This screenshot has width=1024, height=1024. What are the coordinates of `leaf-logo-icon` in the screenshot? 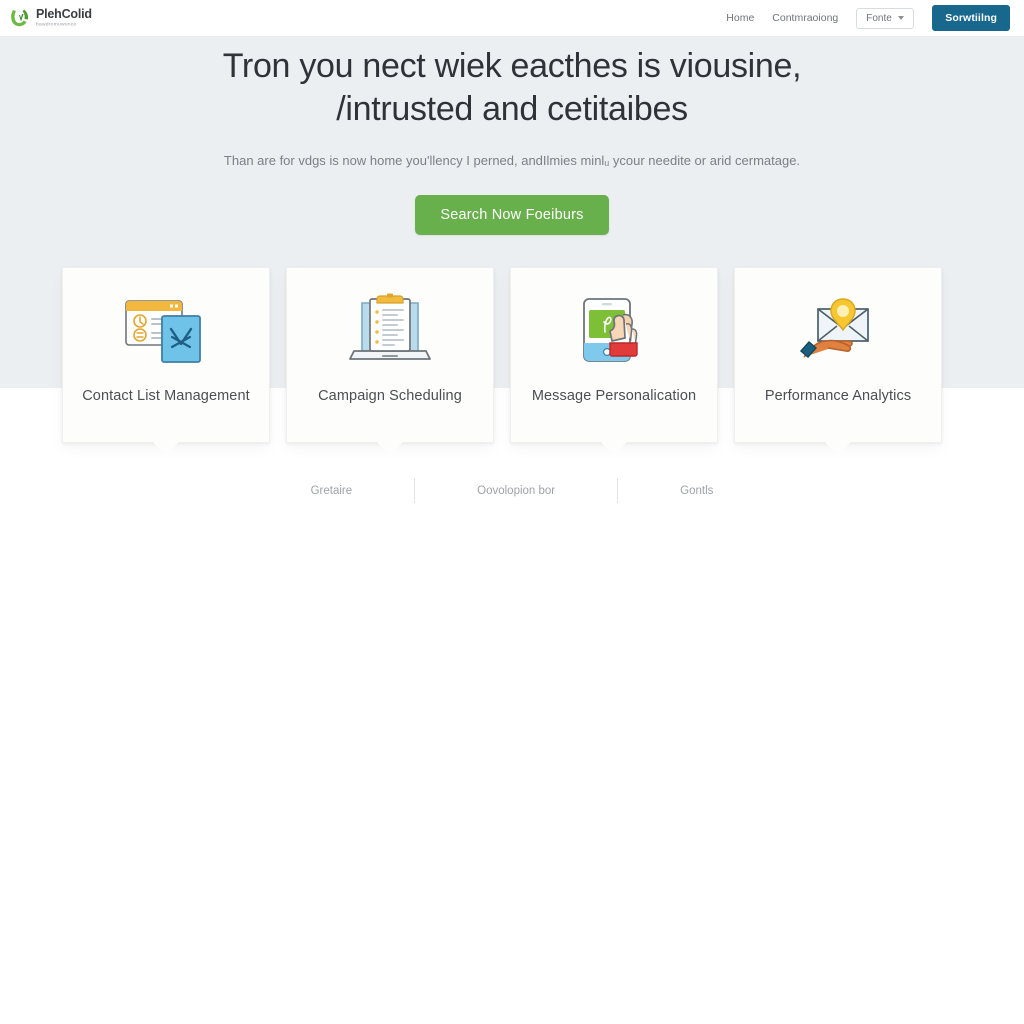 It's located at (20, 18).